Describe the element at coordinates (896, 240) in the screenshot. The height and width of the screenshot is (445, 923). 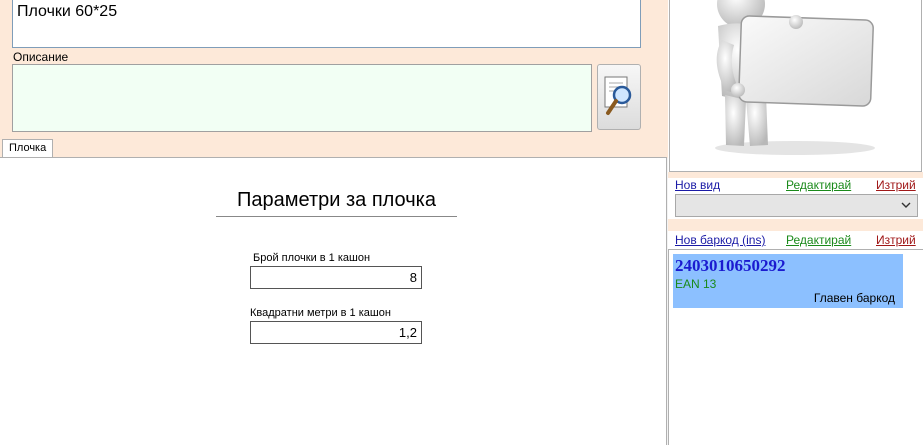
I see `delete-barcode-link: Изтрий` at that location.